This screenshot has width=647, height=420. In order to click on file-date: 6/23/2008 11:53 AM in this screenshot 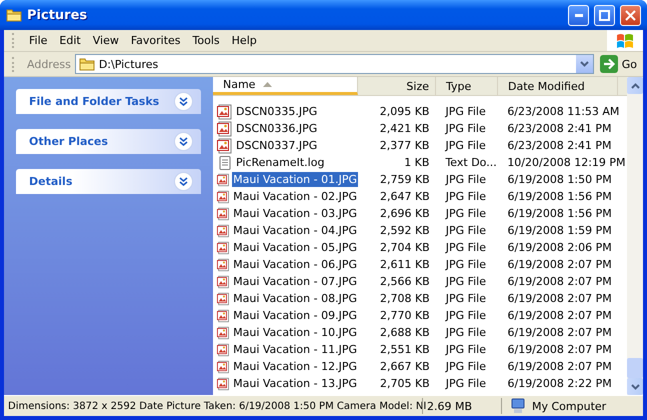, I will do `click(563, 111)`.